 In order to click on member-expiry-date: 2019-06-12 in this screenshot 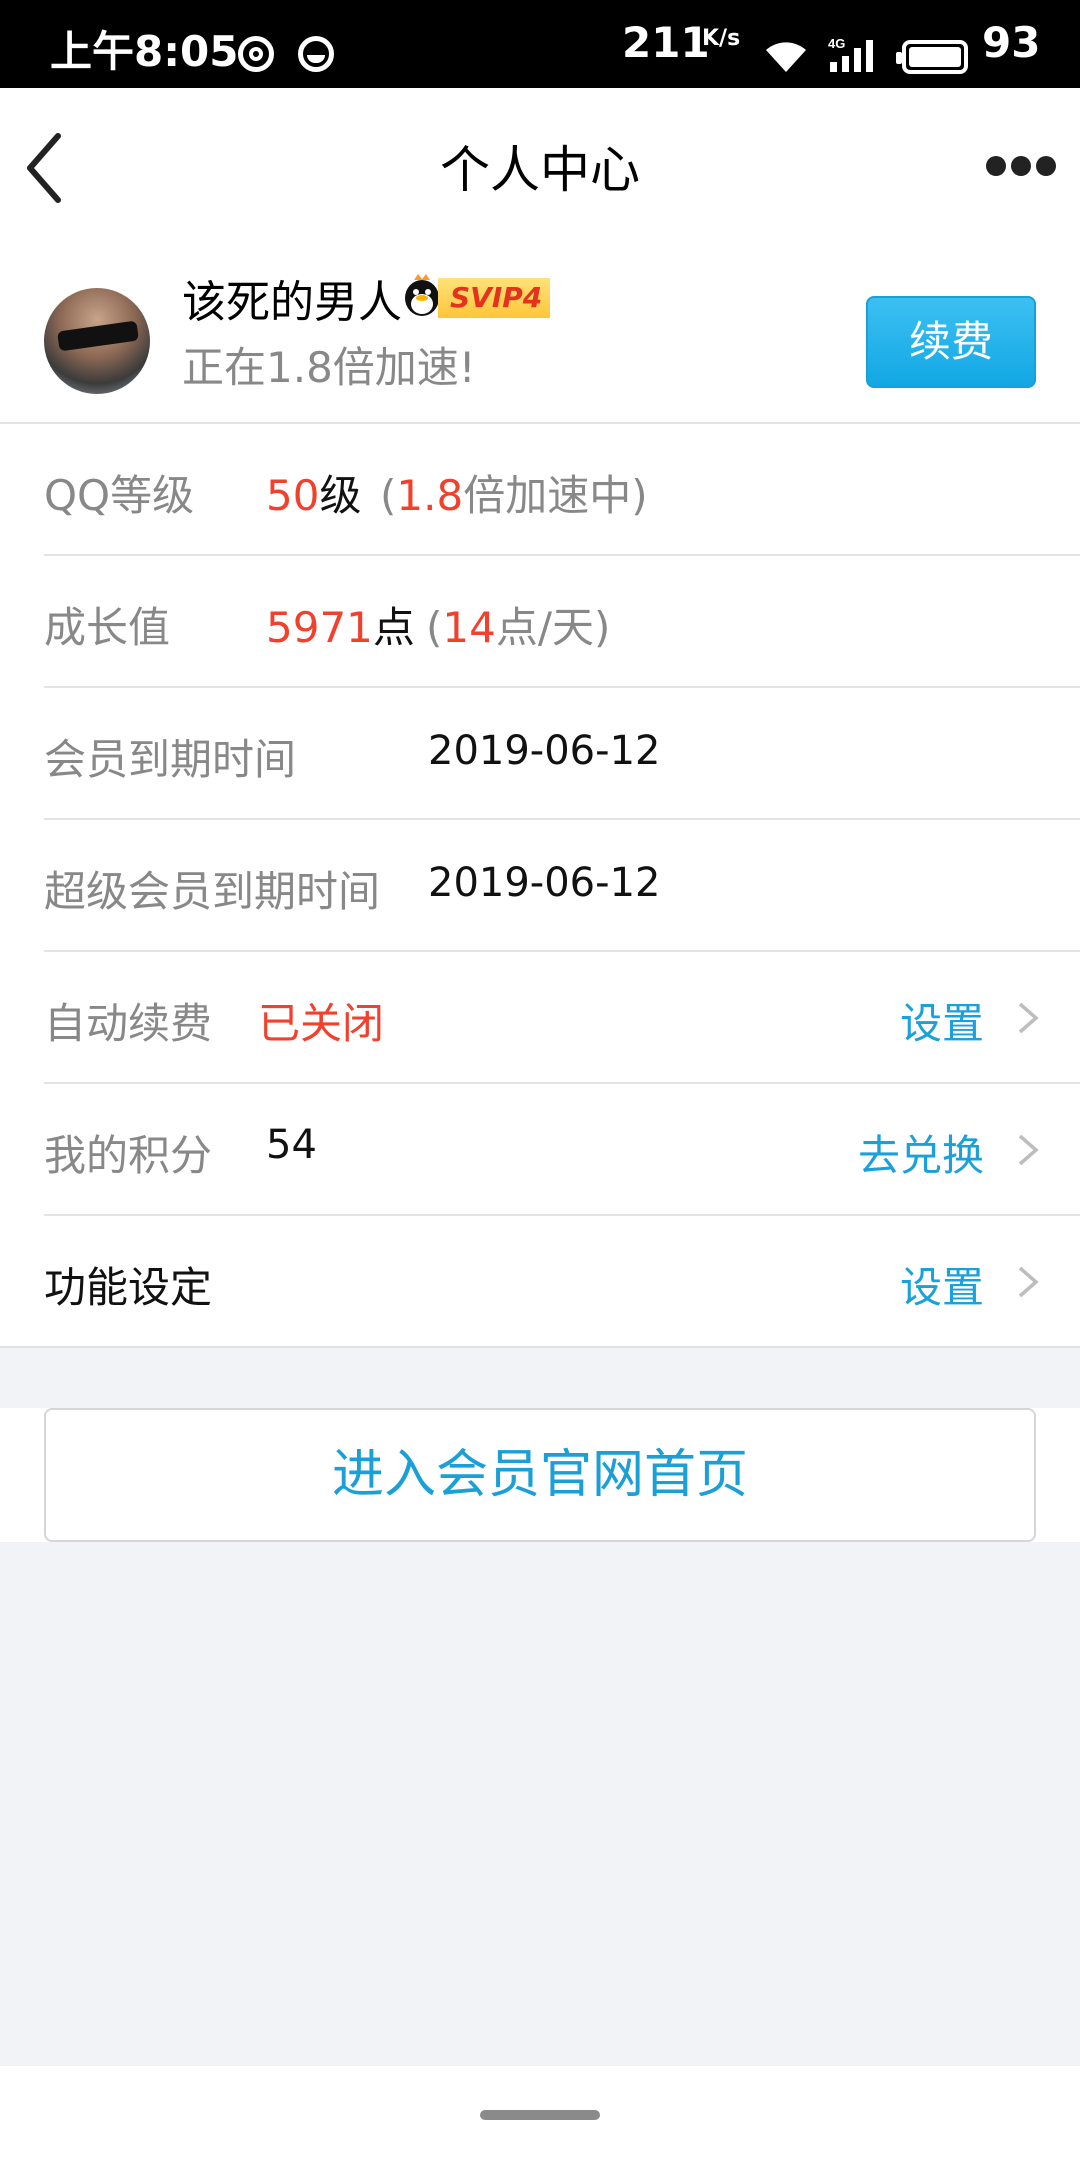, I will do `click(544, 751)`.